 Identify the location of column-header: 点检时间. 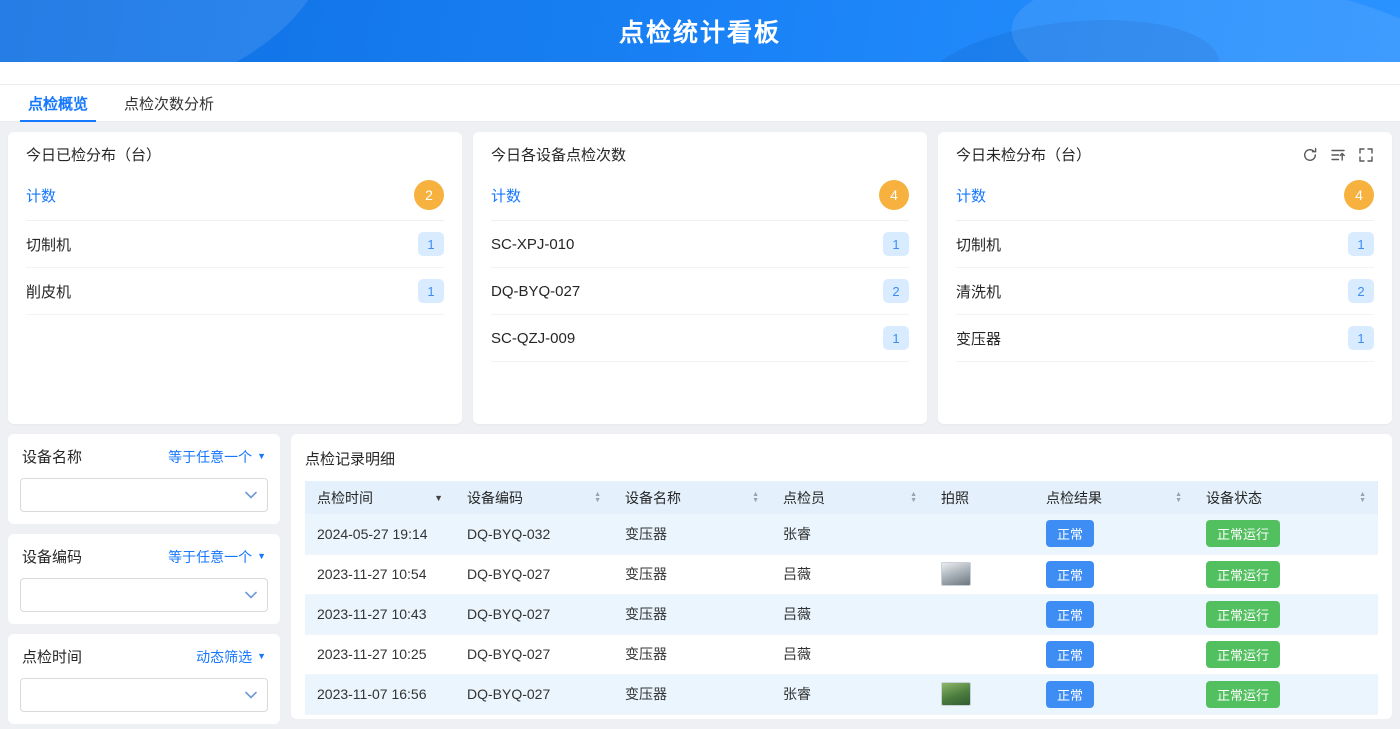
(345, 497).